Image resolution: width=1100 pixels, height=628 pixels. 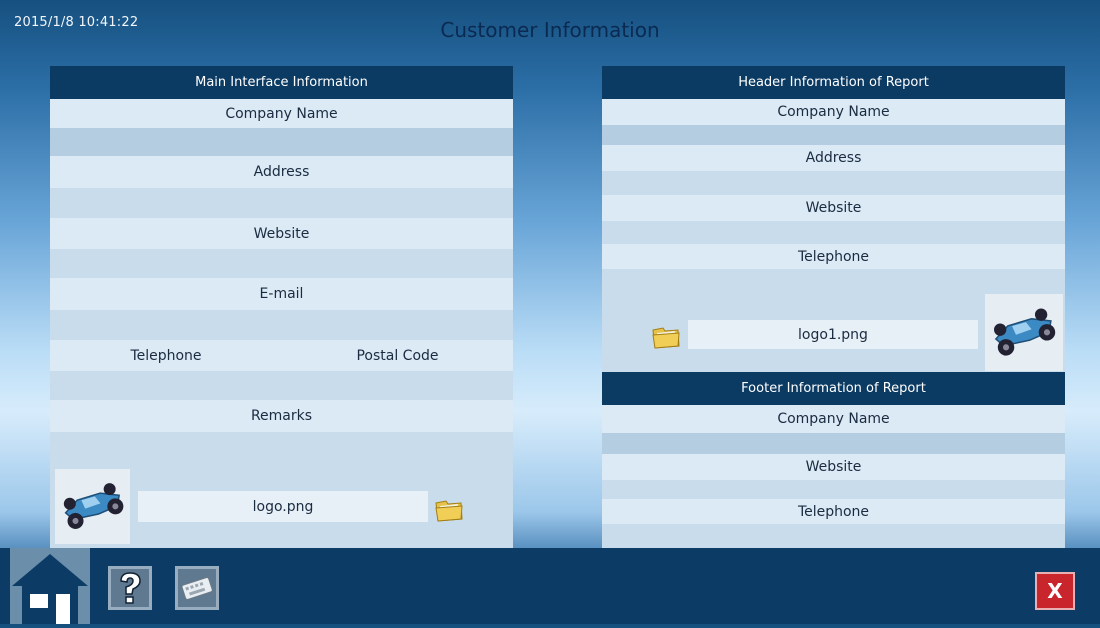 I want to click on company-name-label: Company Name, so click(x=281, y=113).